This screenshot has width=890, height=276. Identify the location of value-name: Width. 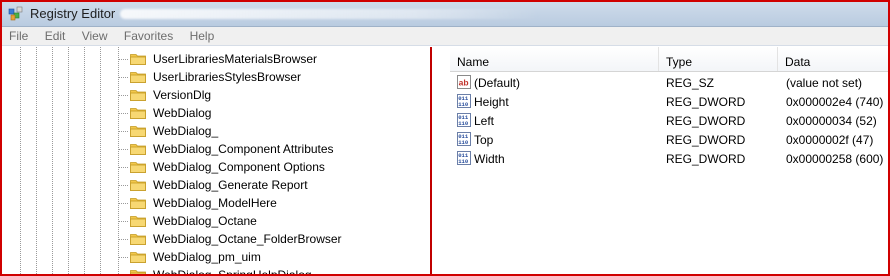
(489, 159).